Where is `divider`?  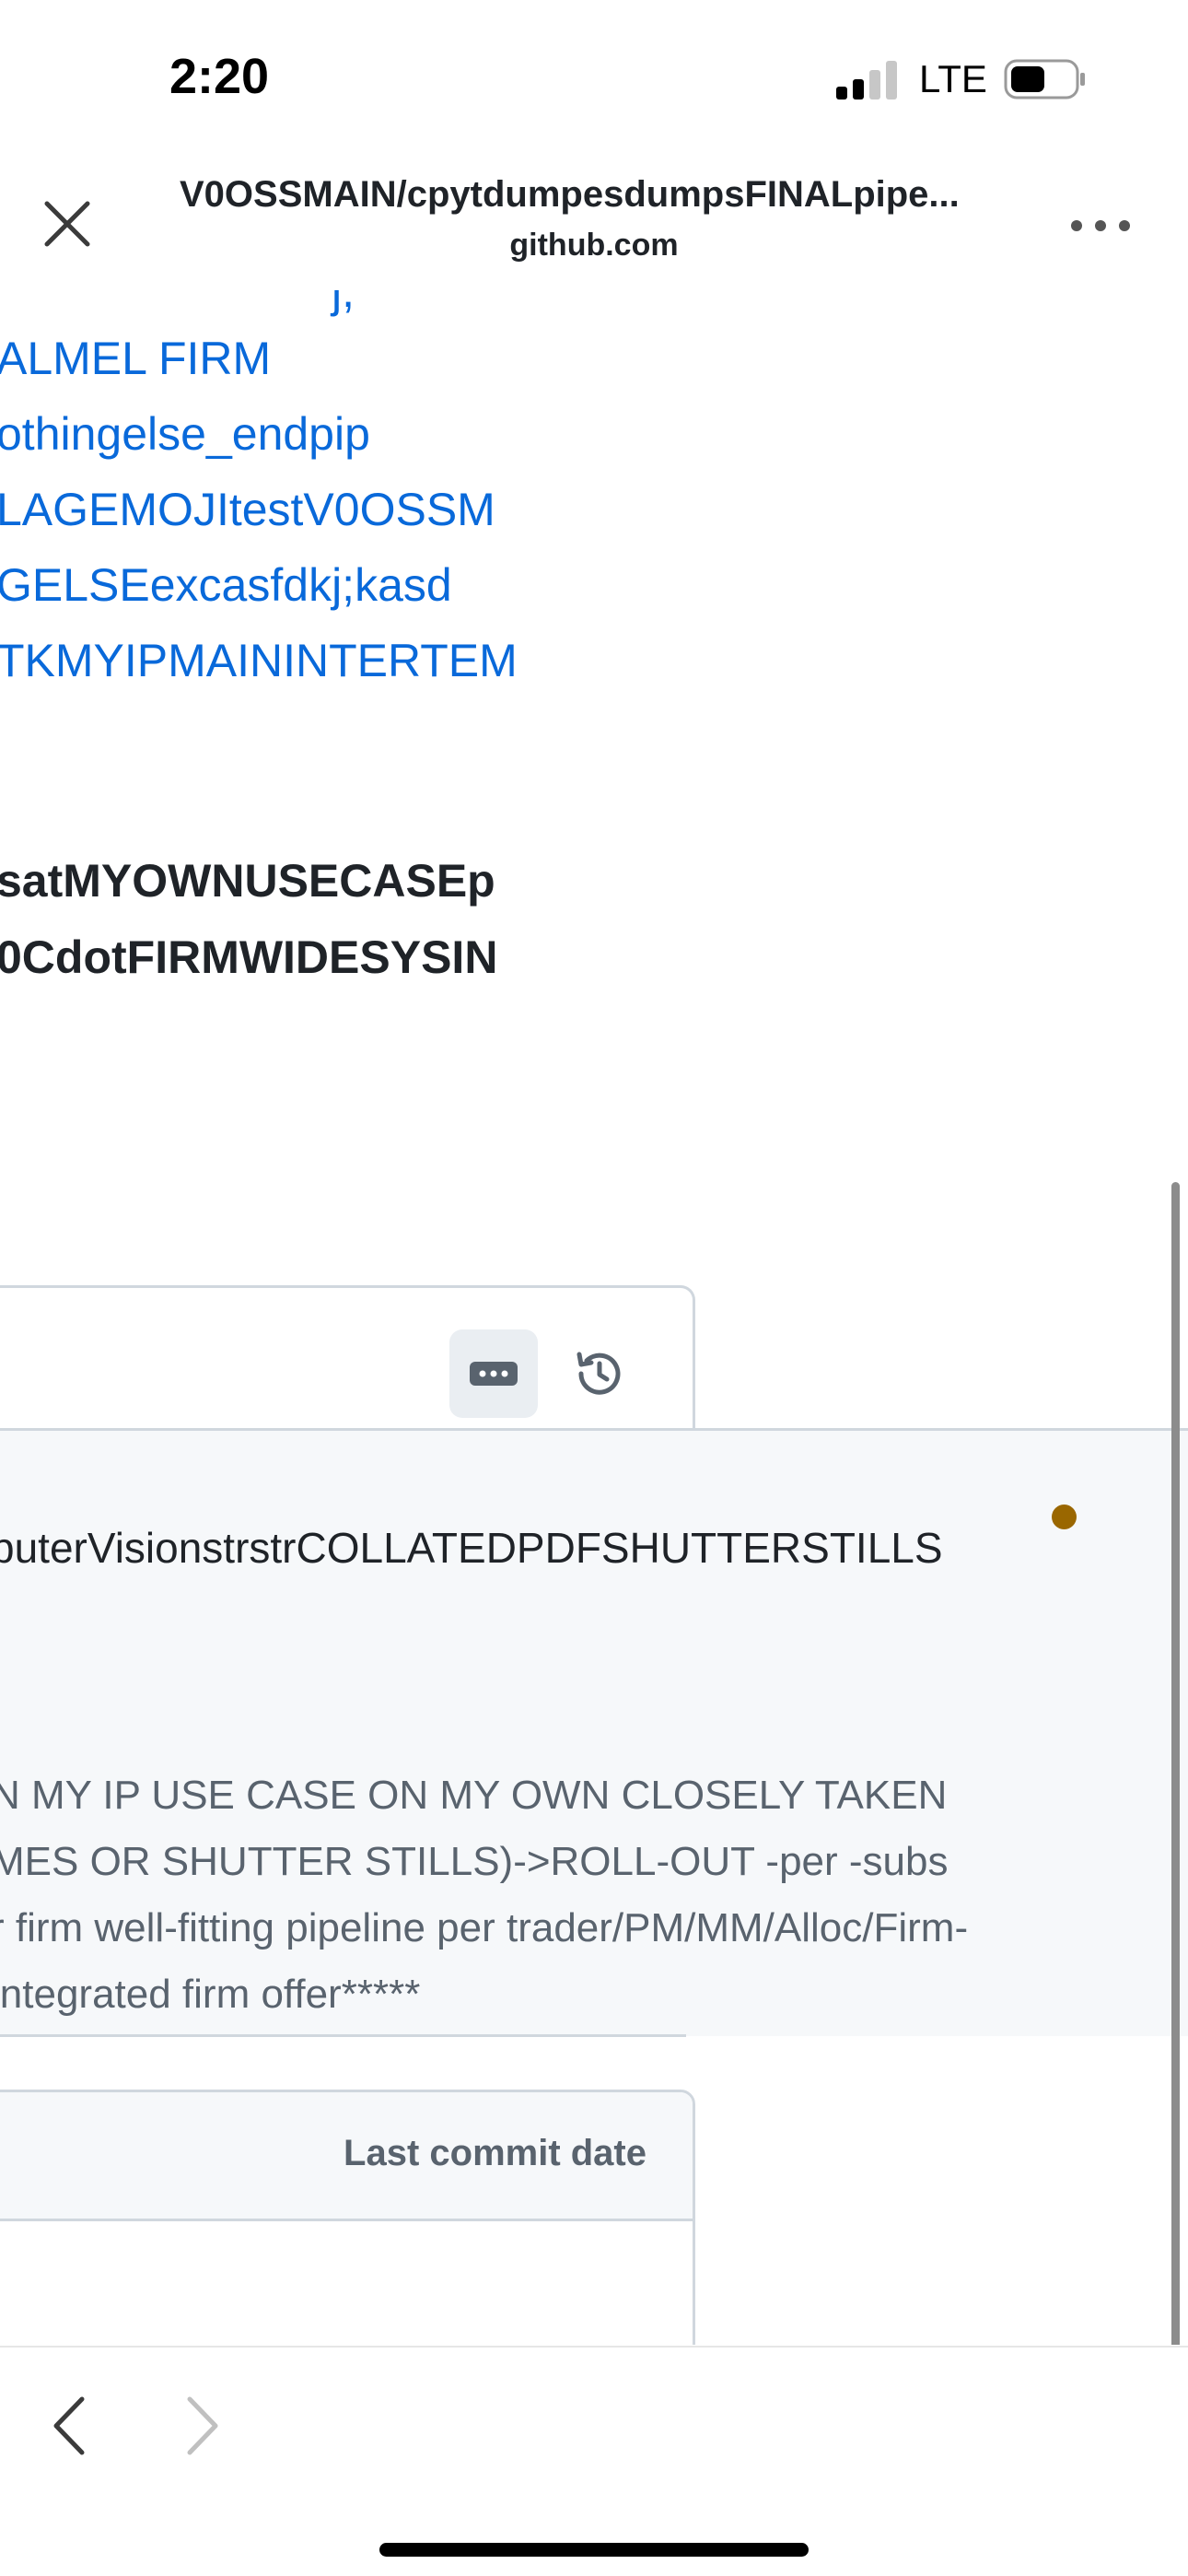
divider is located at coordinates (343, 2036).